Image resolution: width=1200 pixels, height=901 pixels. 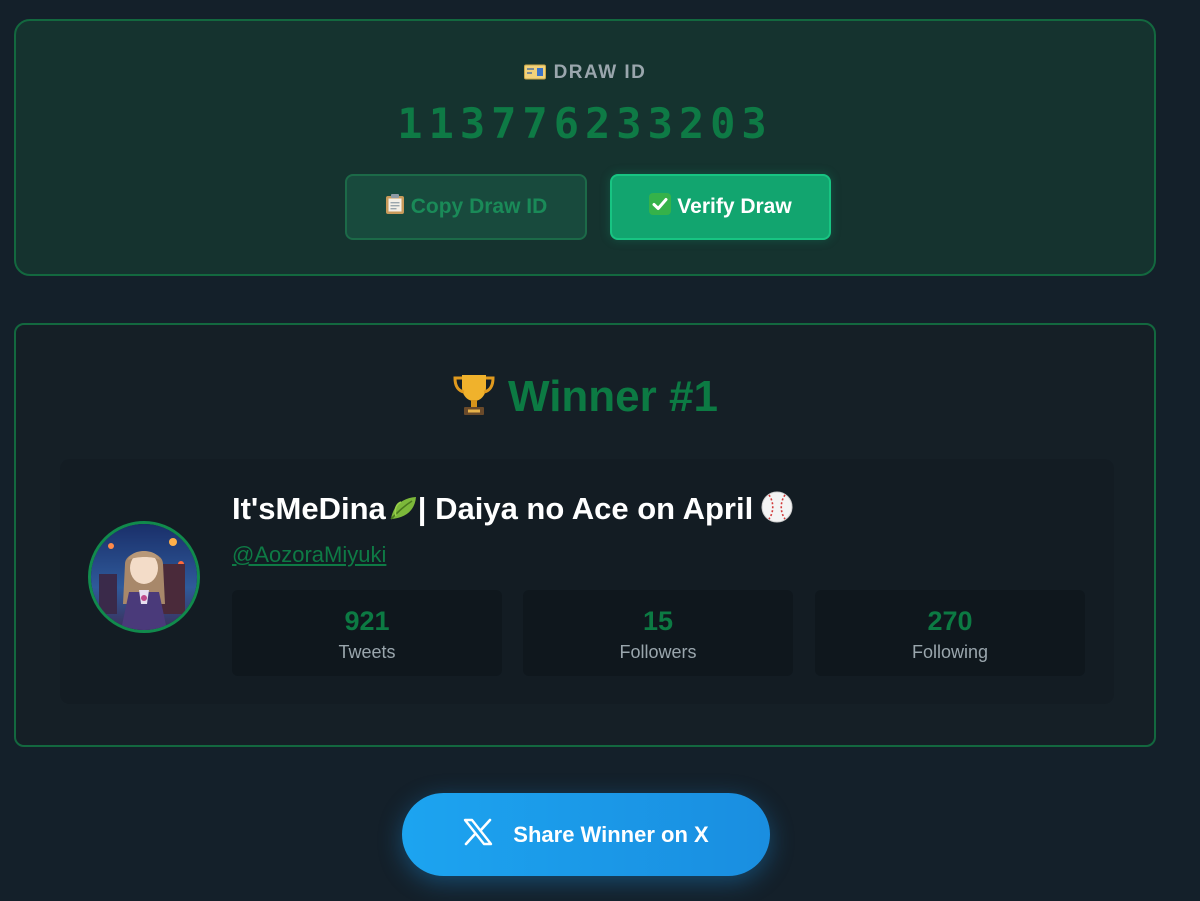 I want to click on stat-label: Tweets, so click(x=367, y=652).